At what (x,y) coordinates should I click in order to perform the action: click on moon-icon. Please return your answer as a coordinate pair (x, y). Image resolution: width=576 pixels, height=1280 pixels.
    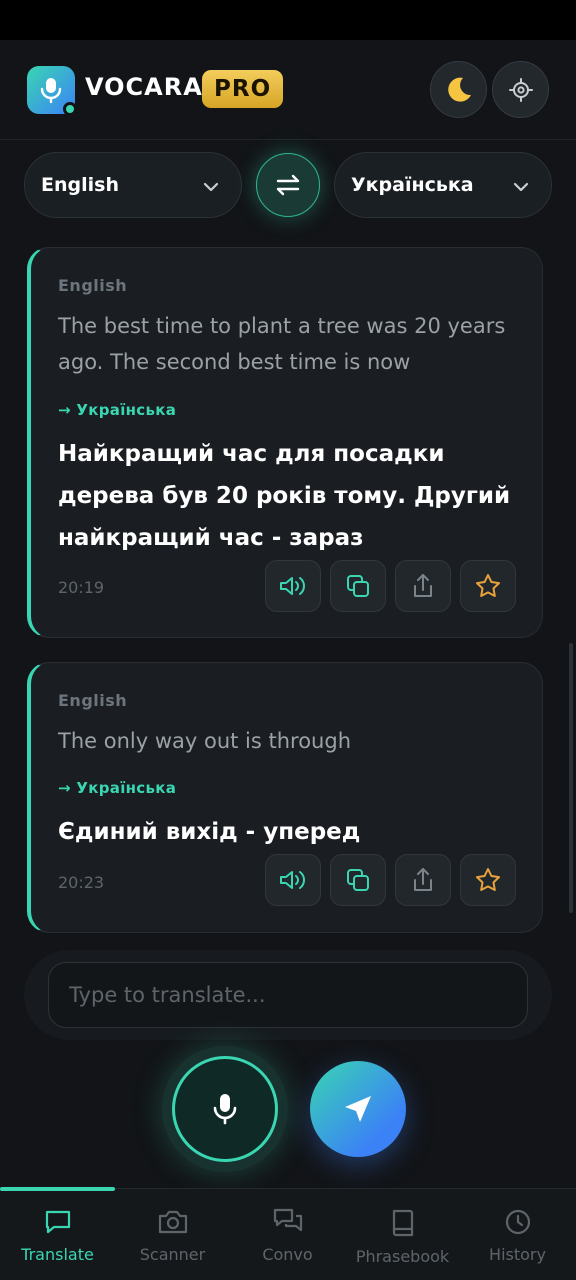
    Looking at the image, I should click on (459, 89).